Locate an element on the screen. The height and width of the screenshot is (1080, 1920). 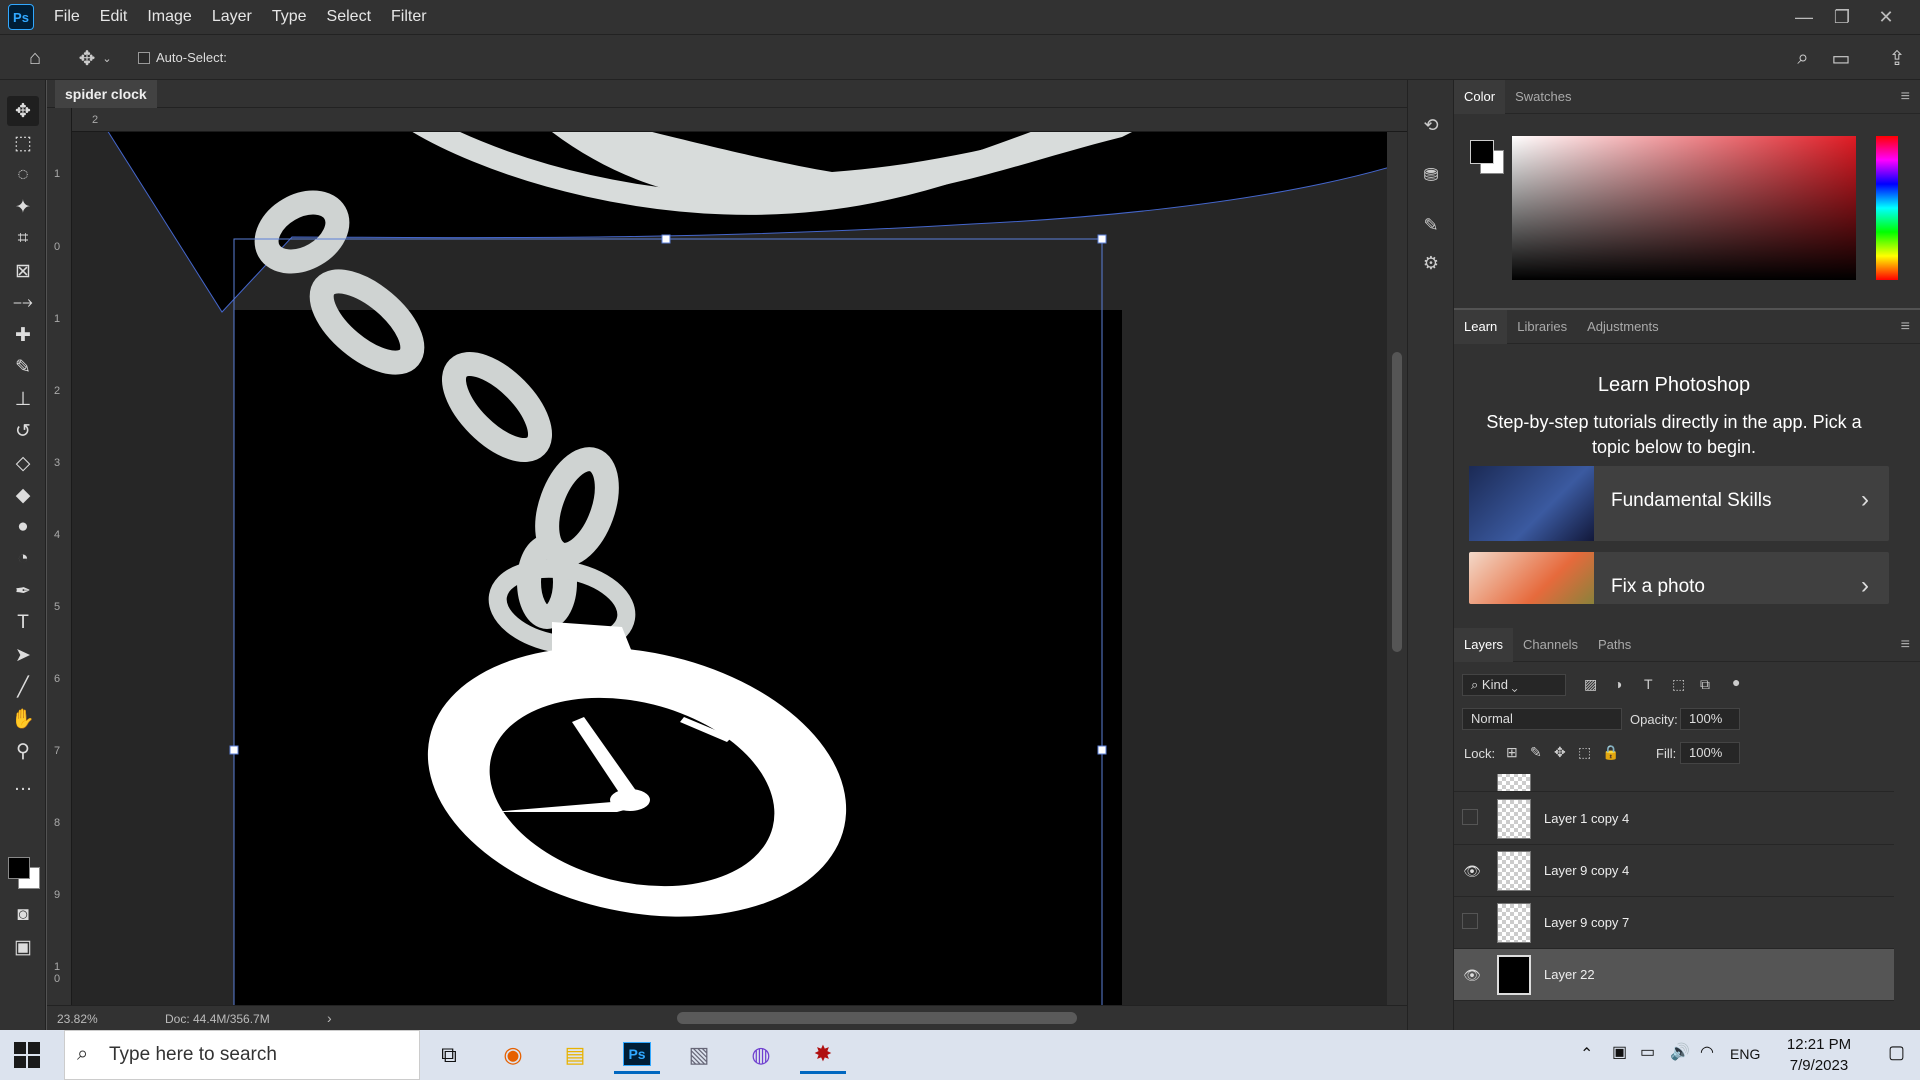
type-filter-icon: T is located at coordinates (1648, 684).